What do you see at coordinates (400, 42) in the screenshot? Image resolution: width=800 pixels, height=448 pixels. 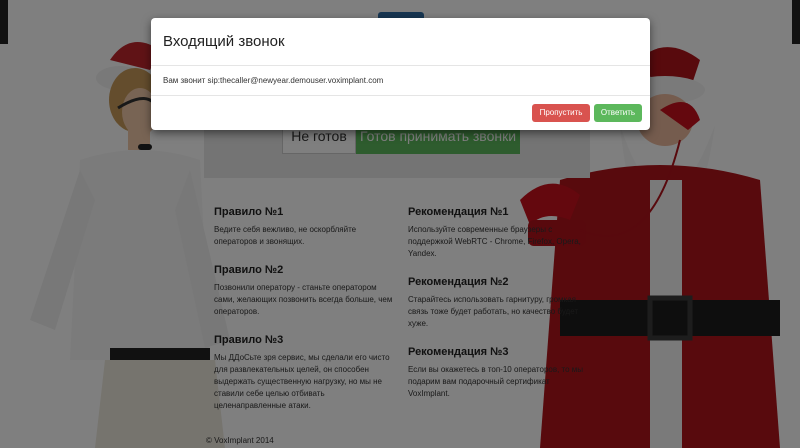 I see `modal-header: Входящий звонок` at bounding box center [400, 42].